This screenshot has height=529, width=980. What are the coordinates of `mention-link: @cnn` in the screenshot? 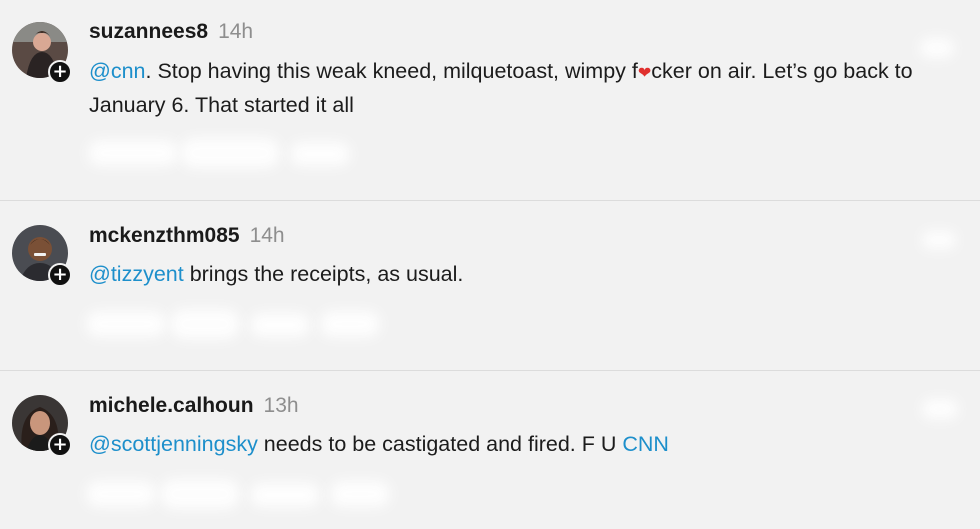 It's located at (117, 71).